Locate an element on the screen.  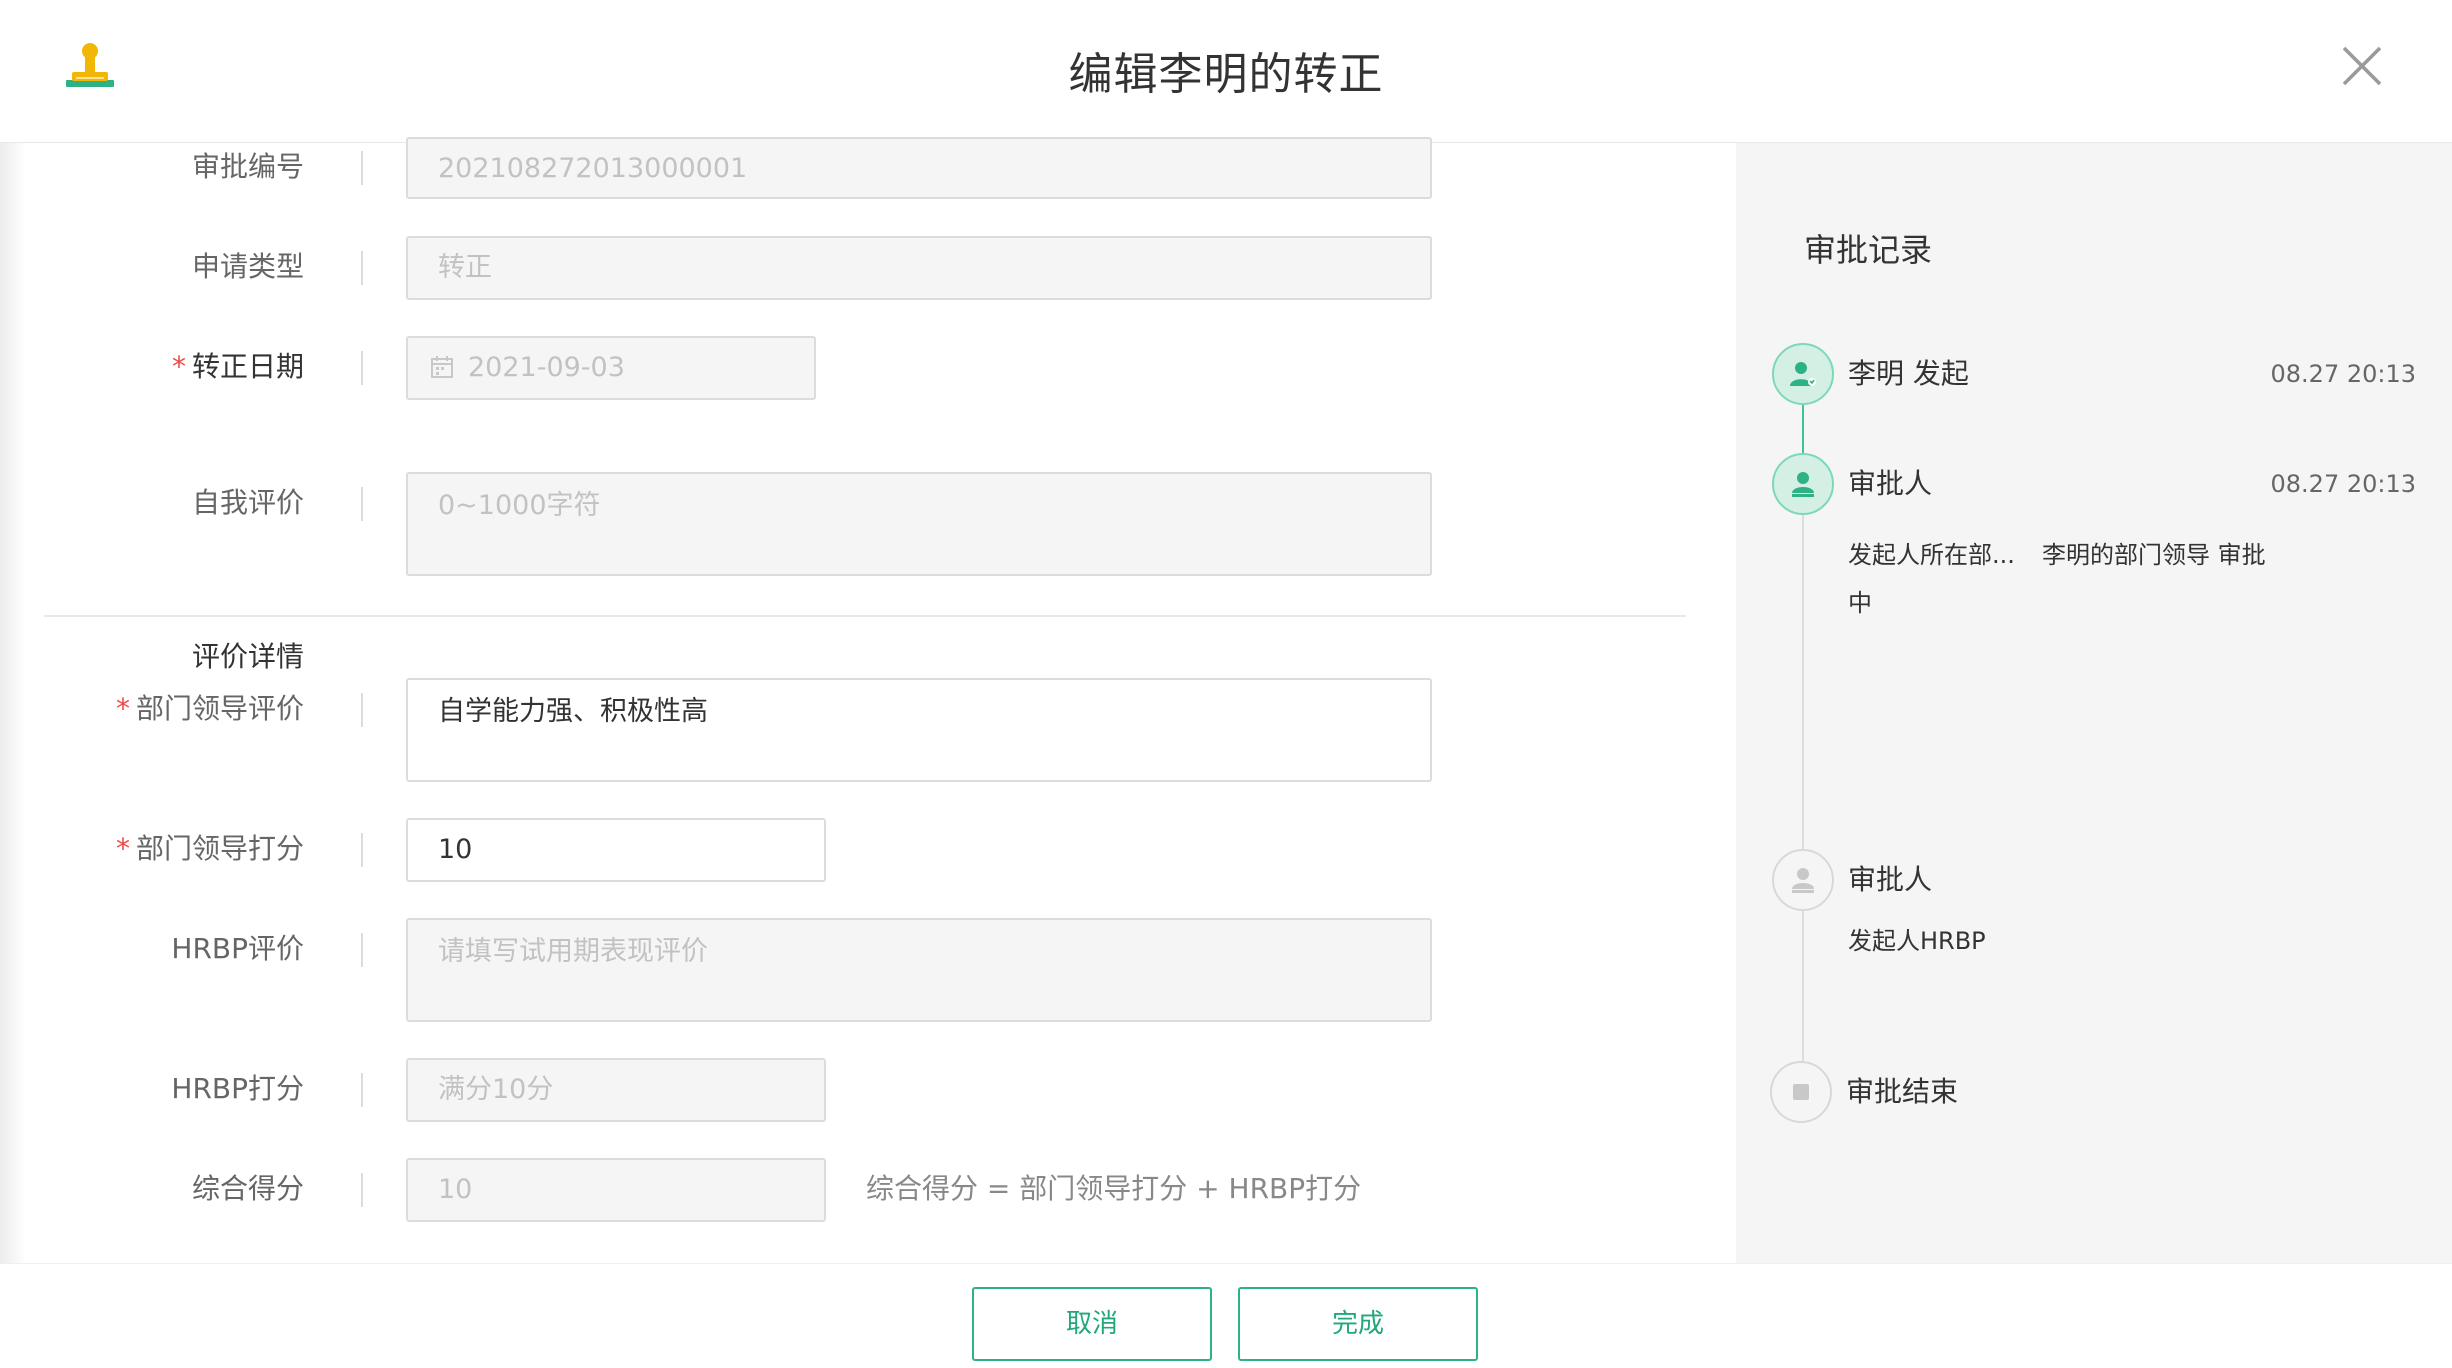
node-name: 李明 发起 is located at coordinates (1908, 373).